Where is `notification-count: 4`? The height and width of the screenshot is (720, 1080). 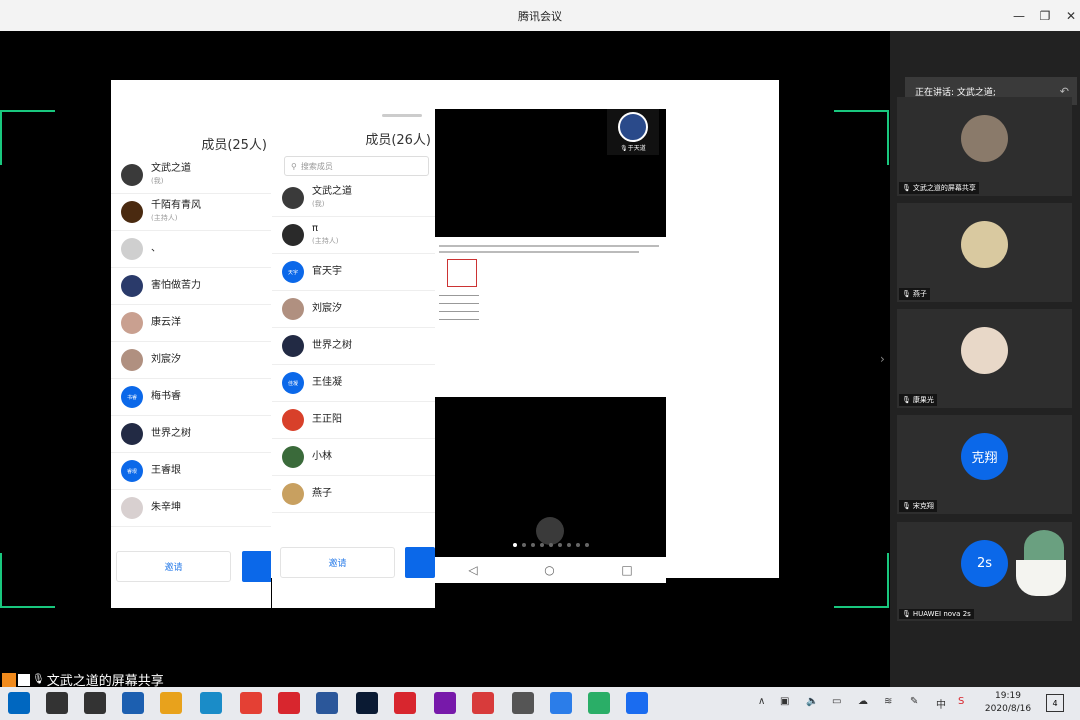 notification-count: 4 is located at coordinates (1055, 703).